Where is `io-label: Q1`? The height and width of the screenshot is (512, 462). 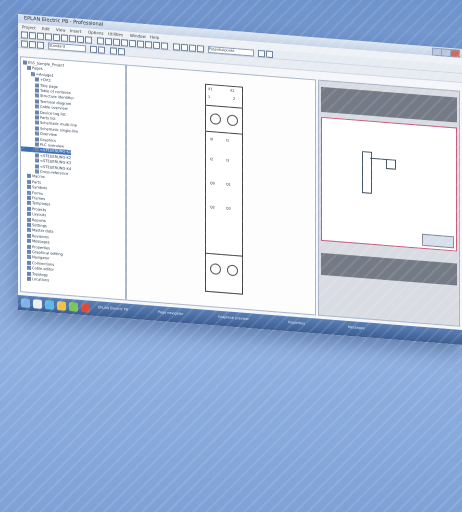 io-label: Q1 is located at coordinates (228, 184).